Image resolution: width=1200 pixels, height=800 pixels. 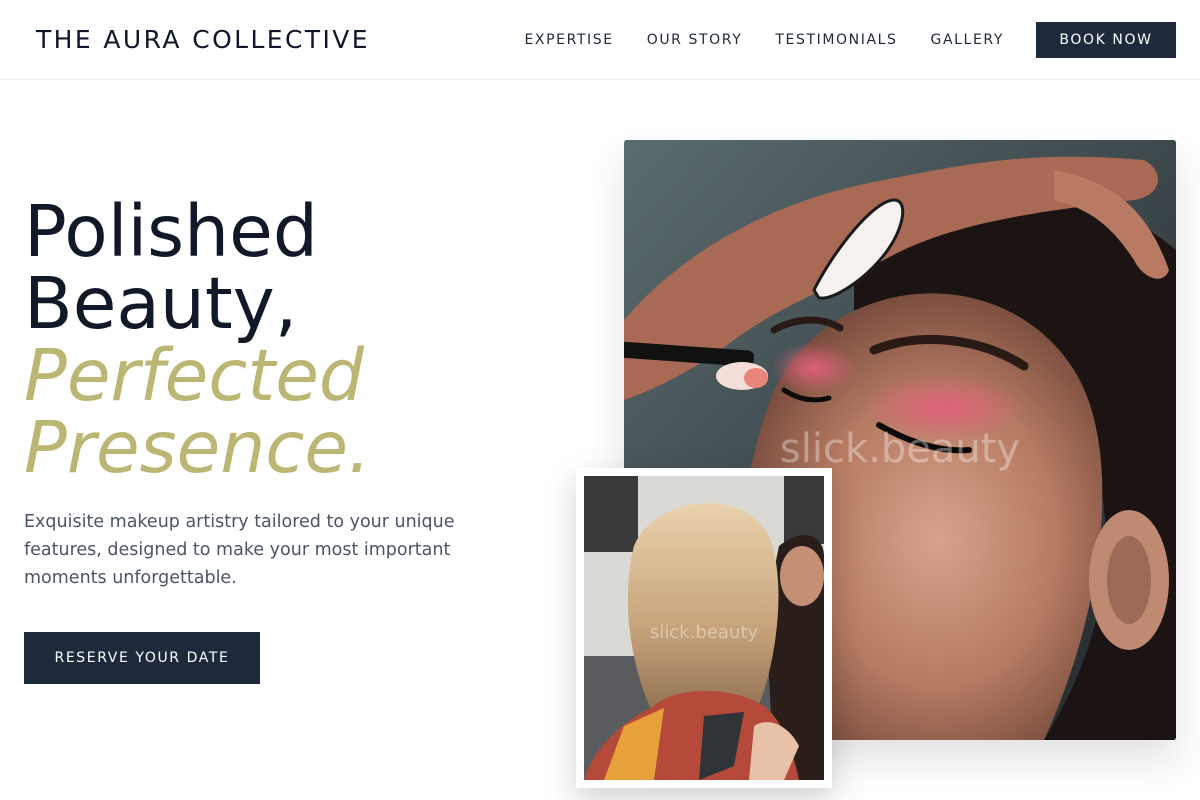 What do you see at coordinates (171, 231) in the screenshot?
I see `headline-line-1: Polished` at bounding box center [171, 231].